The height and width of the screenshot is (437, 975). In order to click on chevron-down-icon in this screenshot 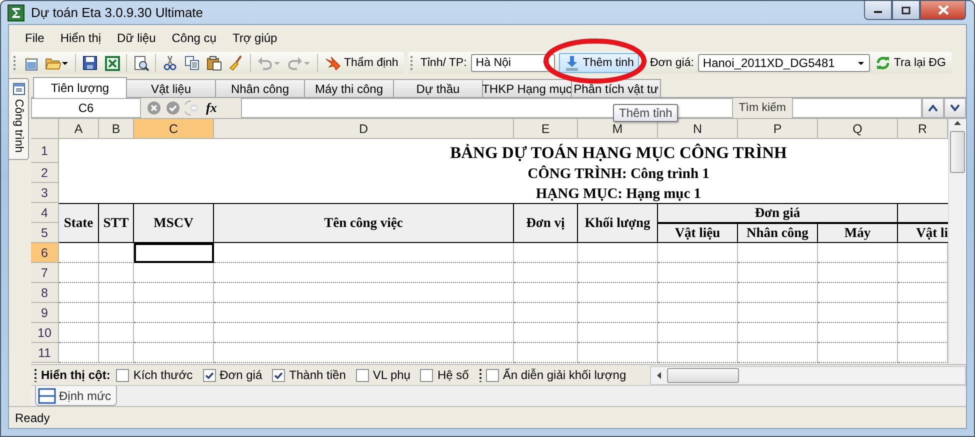, I will do `click(955, 108)`.